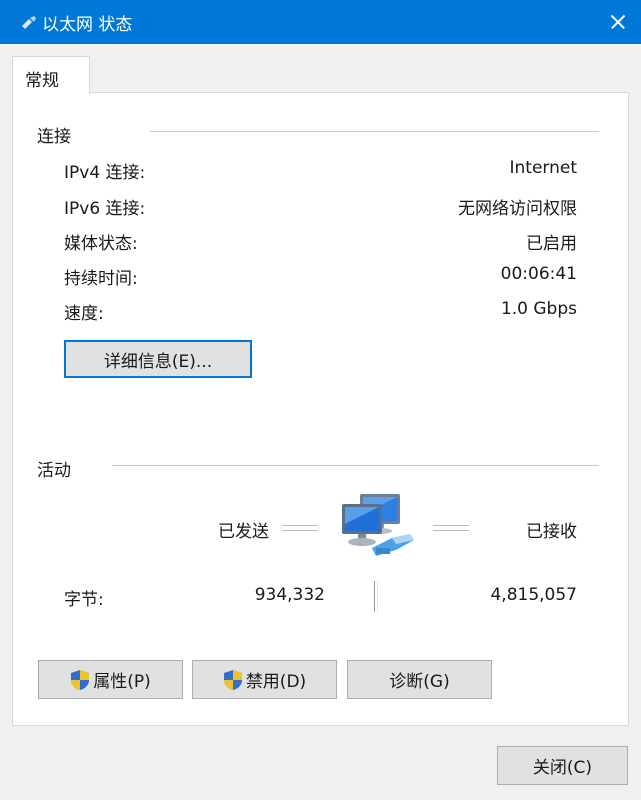 The height and width of the screenshot is (800, 641). I want to click on ipv4-label: IPv4 连接:, so click(105, 173).